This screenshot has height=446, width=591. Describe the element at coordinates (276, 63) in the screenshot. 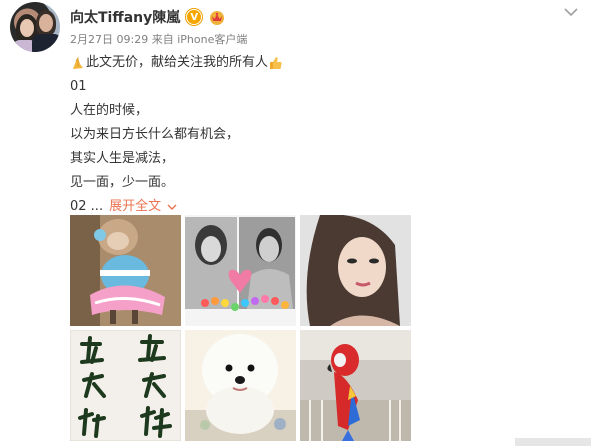

I see `thumbs-up-icon` at that location.